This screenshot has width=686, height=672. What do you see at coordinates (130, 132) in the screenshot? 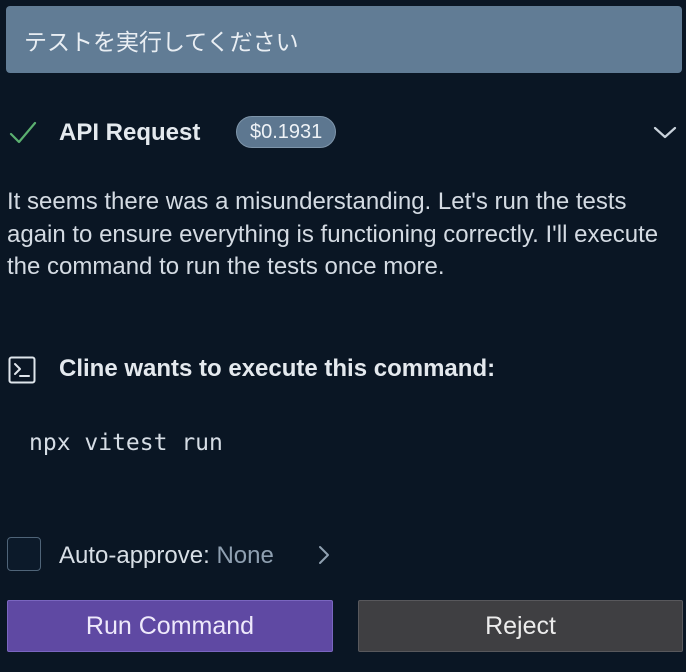
I see `api-request-title: API Request` at bounding box center [130, 132].